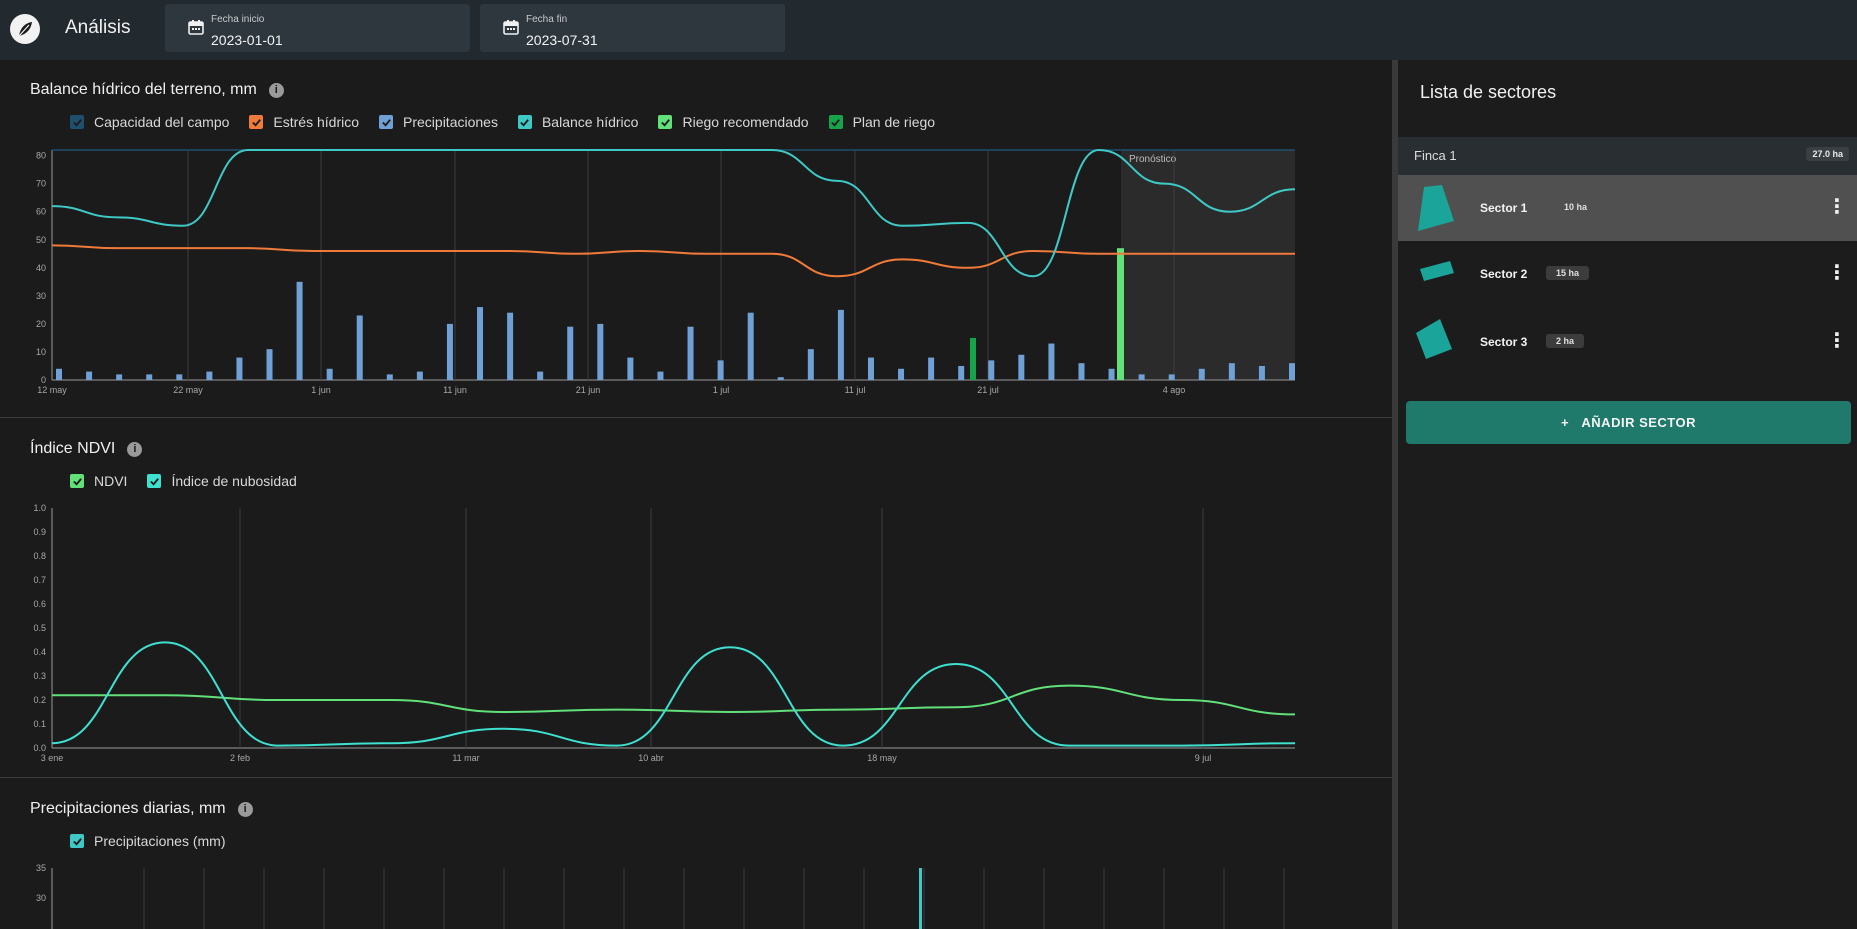 The width and height of the screenshot is (1857, 929). What do you see at coordinates (651, 758) in the screenshot?
I see `x-tick-label: 10 abr` at bounding box center [651, 758].